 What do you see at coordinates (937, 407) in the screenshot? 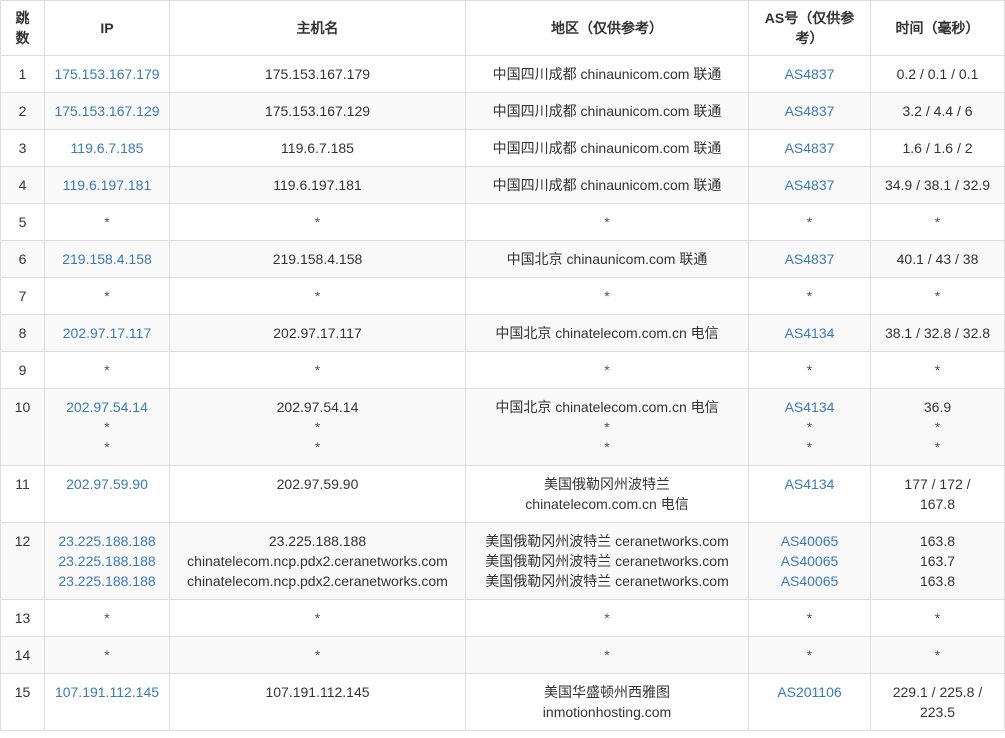
I see `time-text: 36.9` at bounding box center [937, 407].